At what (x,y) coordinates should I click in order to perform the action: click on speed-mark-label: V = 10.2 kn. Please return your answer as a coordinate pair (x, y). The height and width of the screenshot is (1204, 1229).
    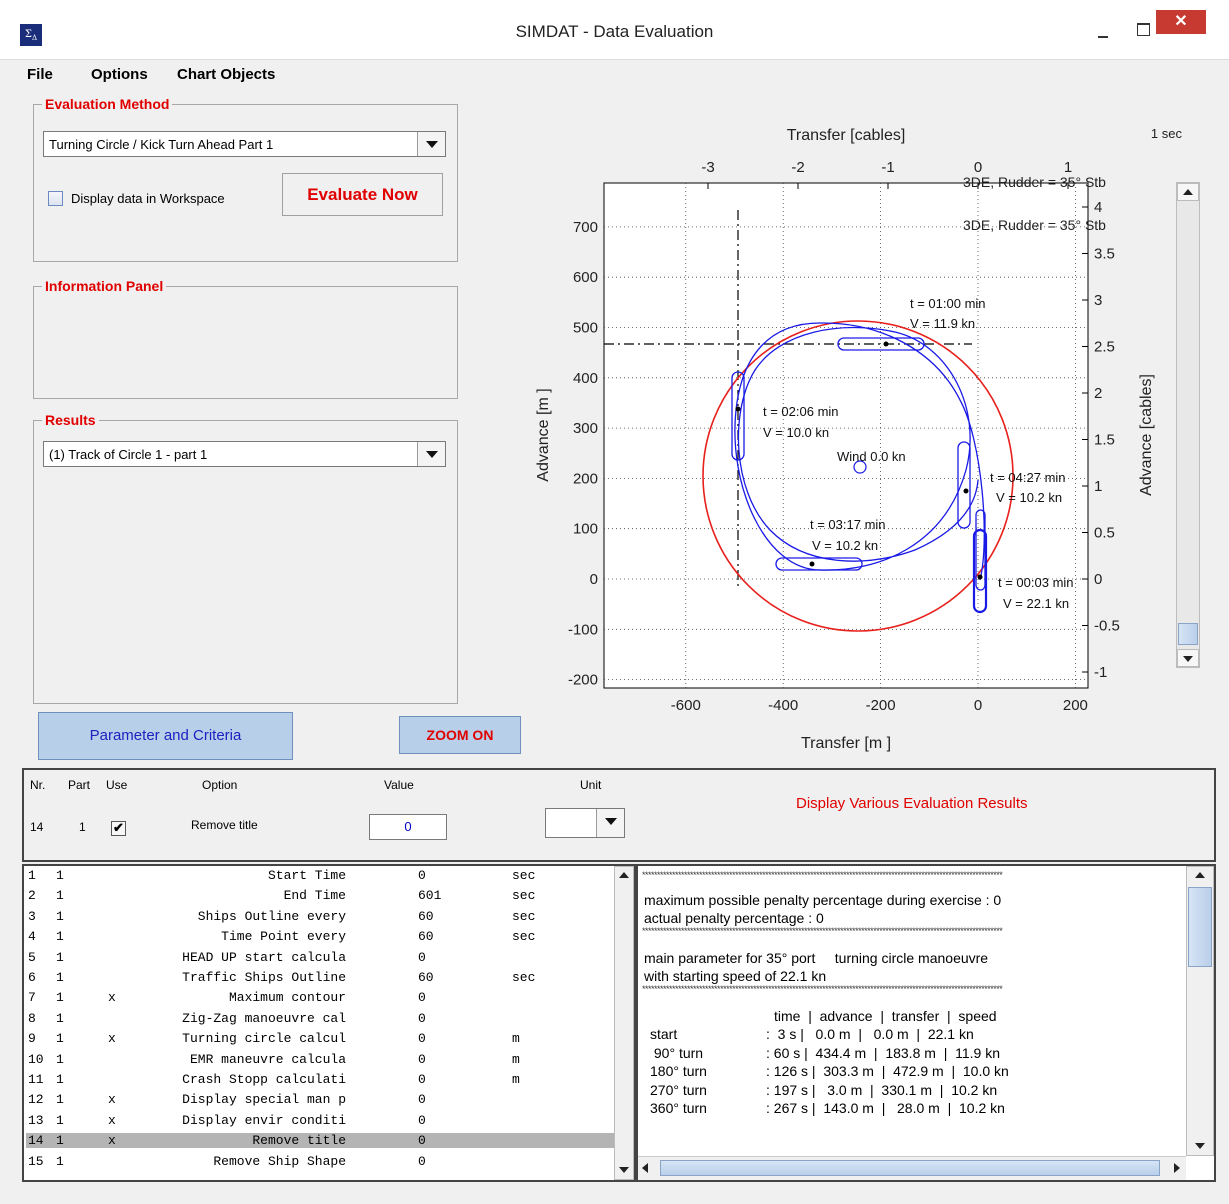
    Looking at the image, I should click on (845, 545).